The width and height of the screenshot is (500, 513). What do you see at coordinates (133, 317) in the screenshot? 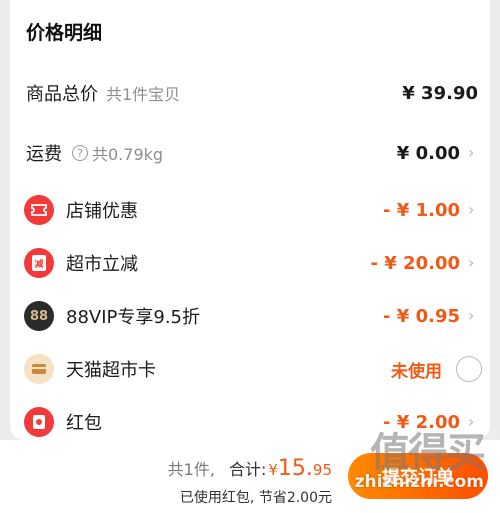
I see `vip-label: 88VIP专享9.5折` at bounding box center [133, 317].